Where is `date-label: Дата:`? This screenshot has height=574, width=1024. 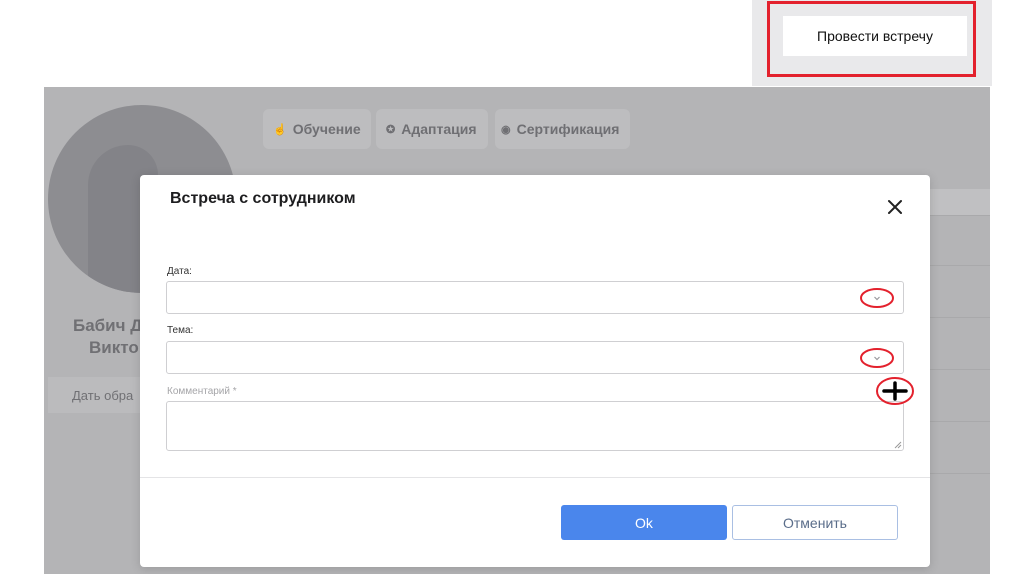 date-label: Дата: is located at coordinates (179, 271).